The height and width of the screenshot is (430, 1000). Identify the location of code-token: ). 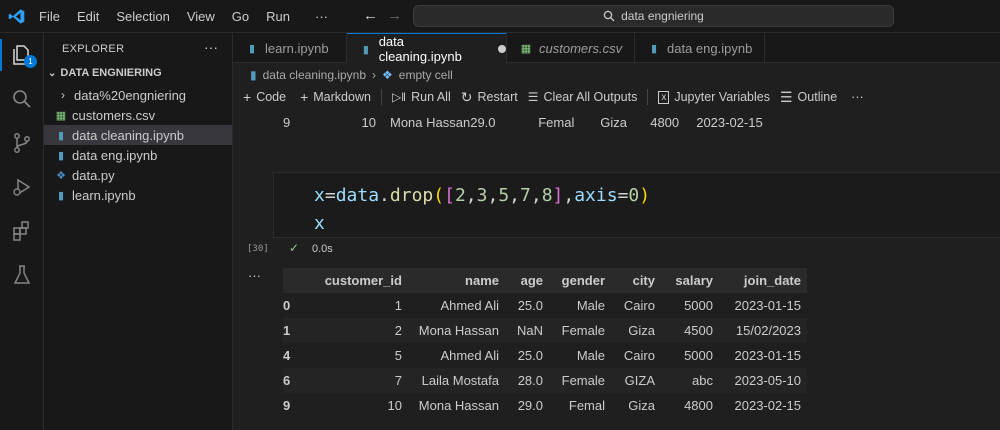
(645, 195).